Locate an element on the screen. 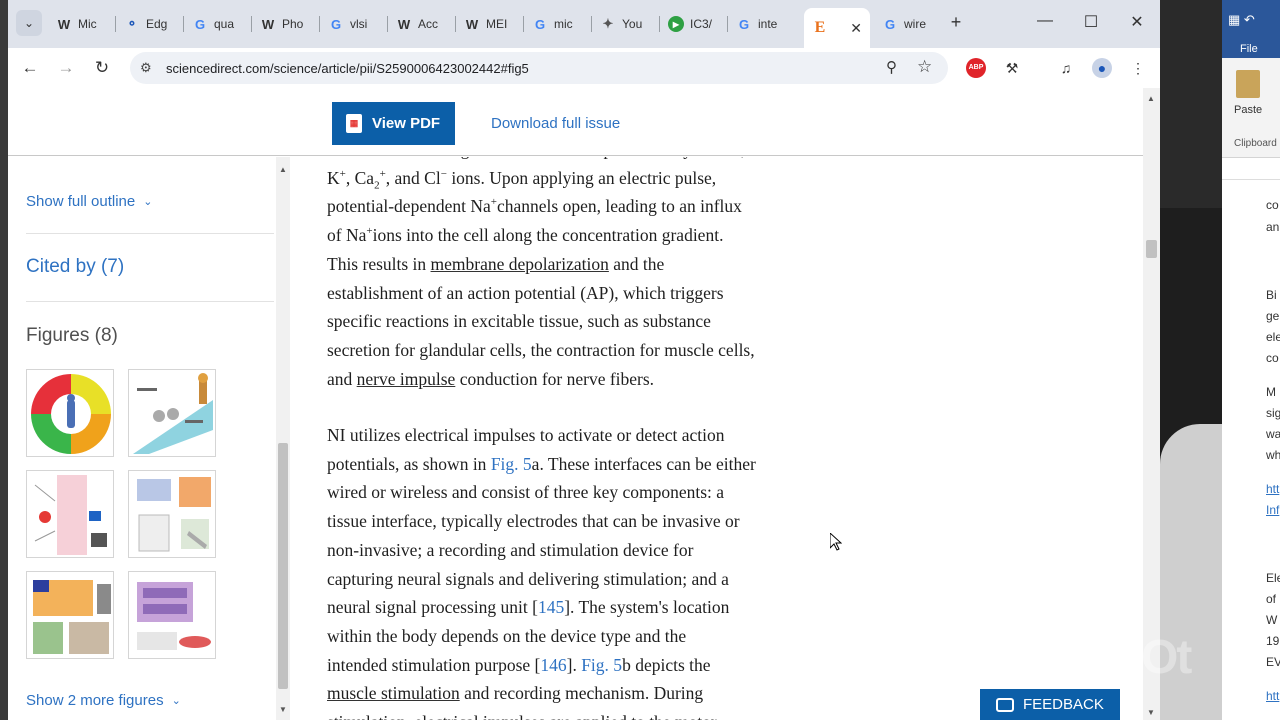 The image size is (1280, 720). forward-button: → is located at coordinates (66, 69).